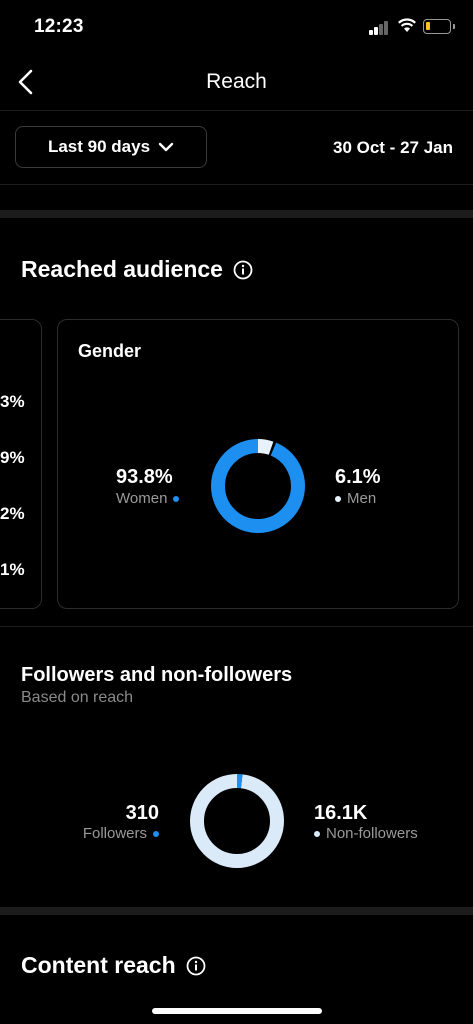  Describe the element at coordinates (362, 498) in the screenshot. I see `men-label: Men` at that location.